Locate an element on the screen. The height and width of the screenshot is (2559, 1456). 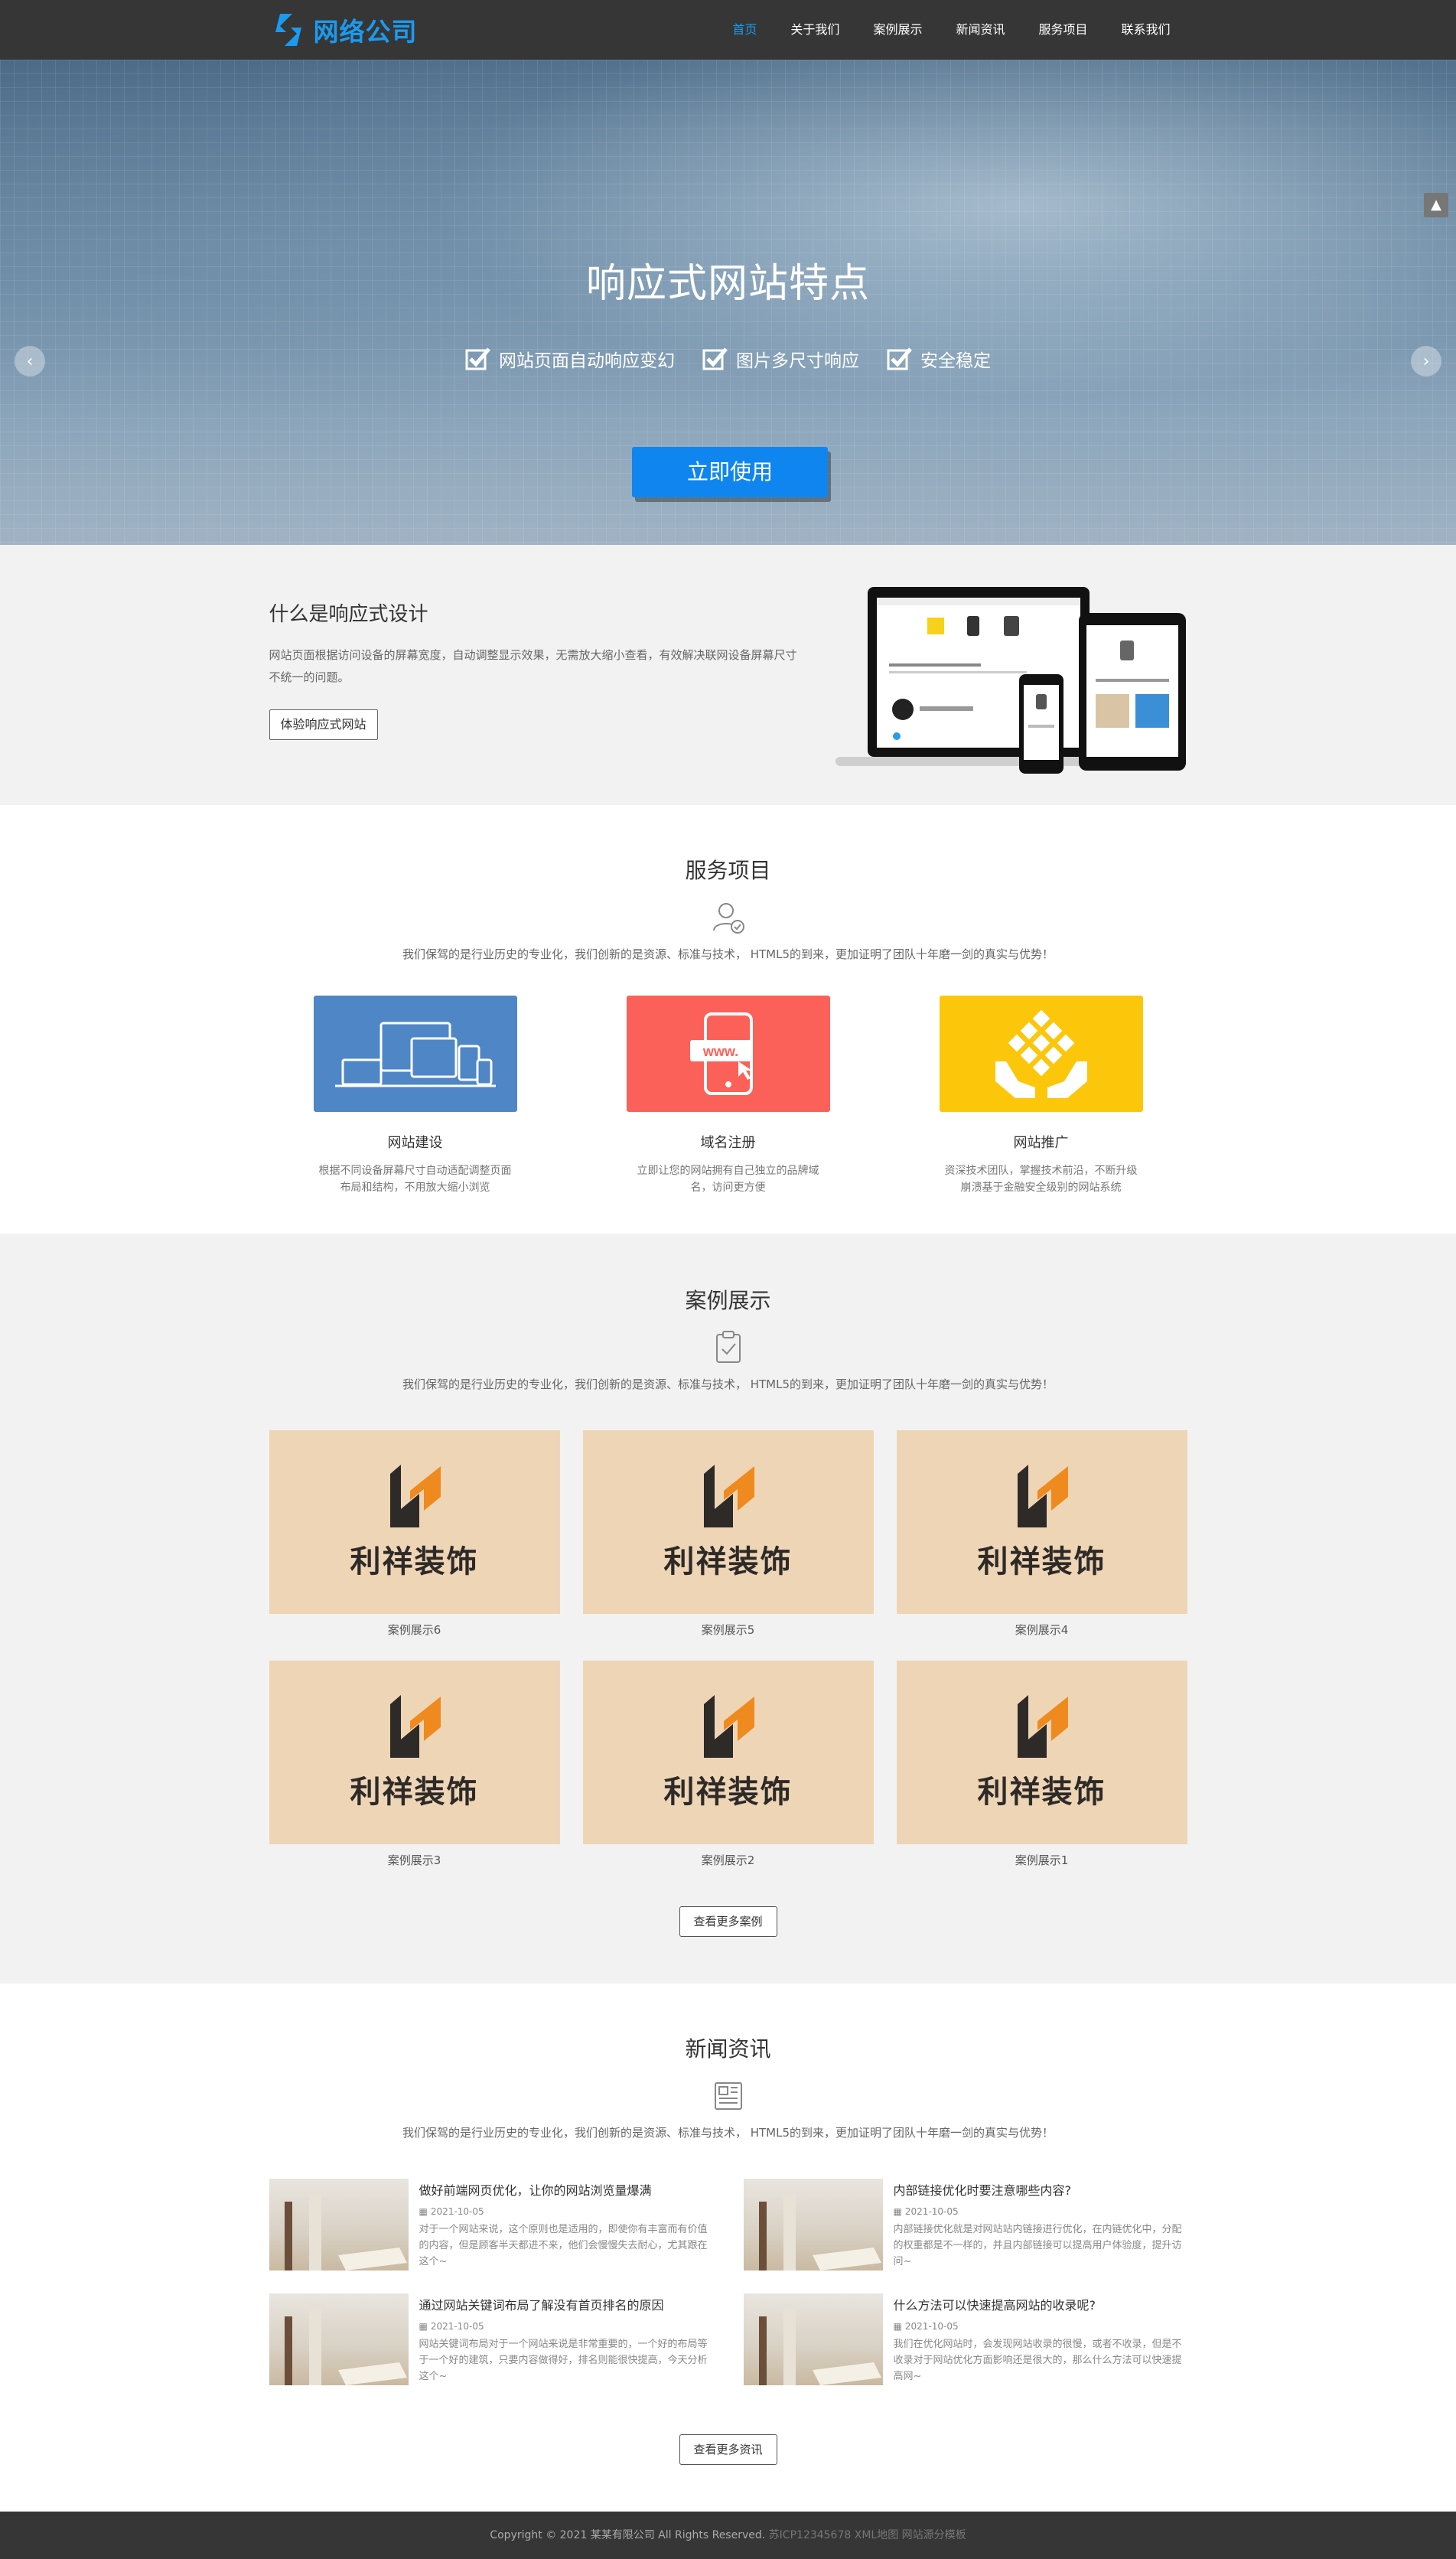
service-item: 网站建设 根据不同设备屏幕尺寸自动适配调整页面布局和结构，不用放大缩小浏览 is located at coordinates (415, 1096).